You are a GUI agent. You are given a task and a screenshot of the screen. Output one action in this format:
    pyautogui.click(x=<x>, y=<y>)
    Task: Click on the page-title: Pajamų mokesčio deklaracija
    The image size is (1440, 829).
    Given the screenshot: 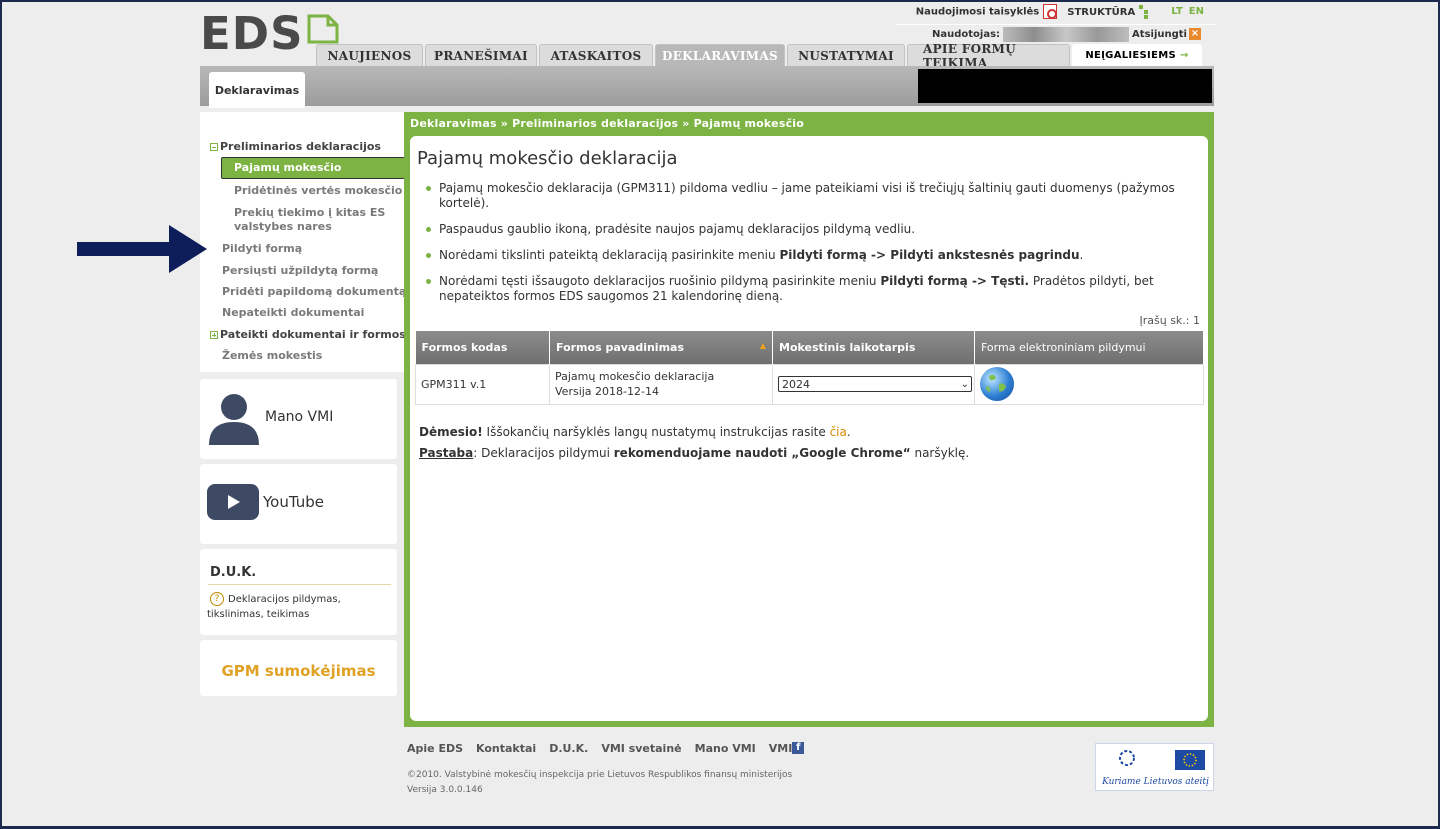 What is the action you would take?
    pyautogui.click(x=547, y=158)
    